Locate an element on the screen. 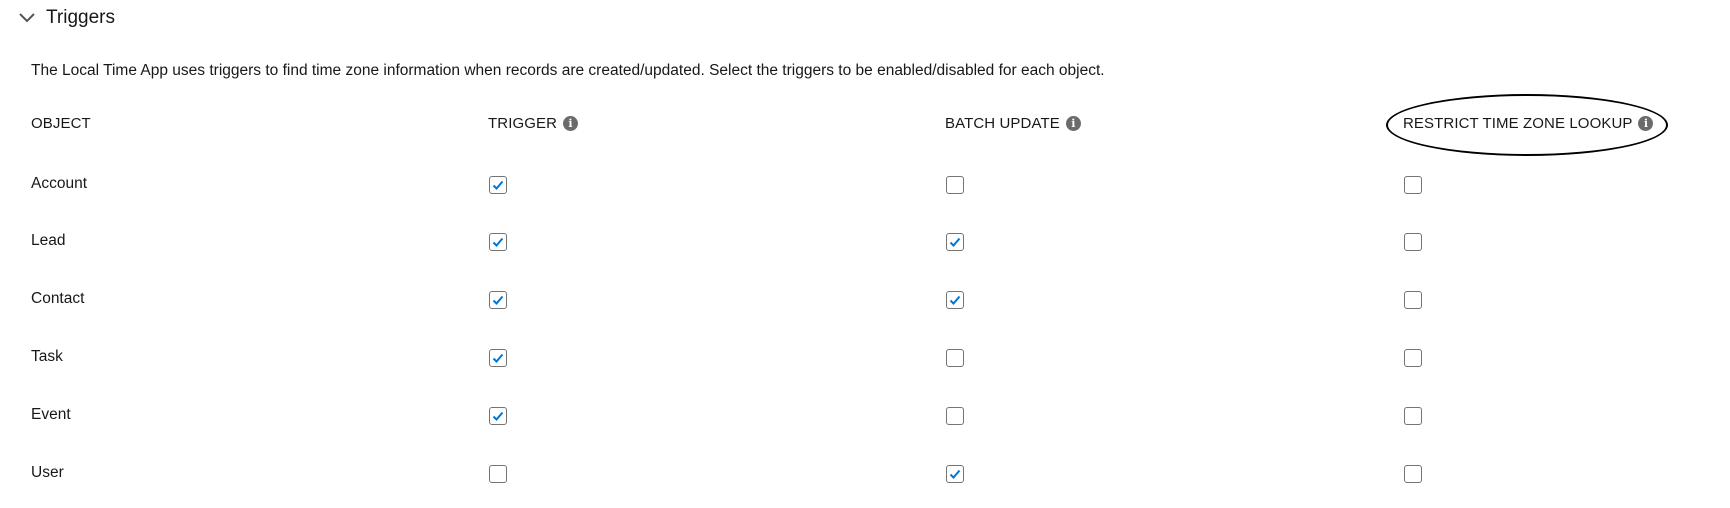  column-header-batch-update: BATCH UPDATE i is located at coordinates (1013, 123).